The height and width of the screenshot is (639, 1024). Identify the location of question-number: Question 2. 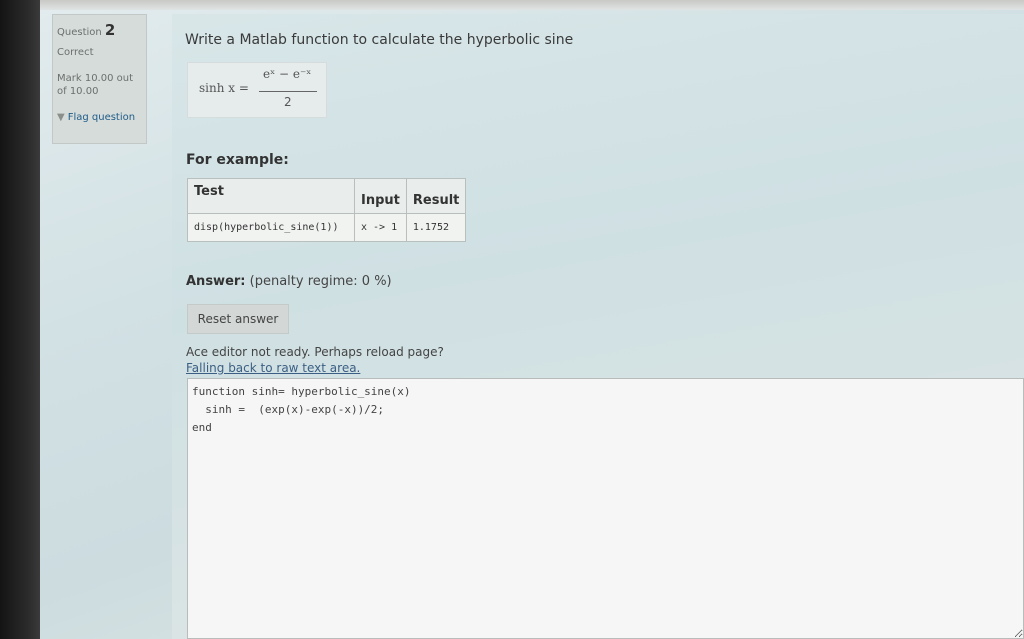
(99, 30).